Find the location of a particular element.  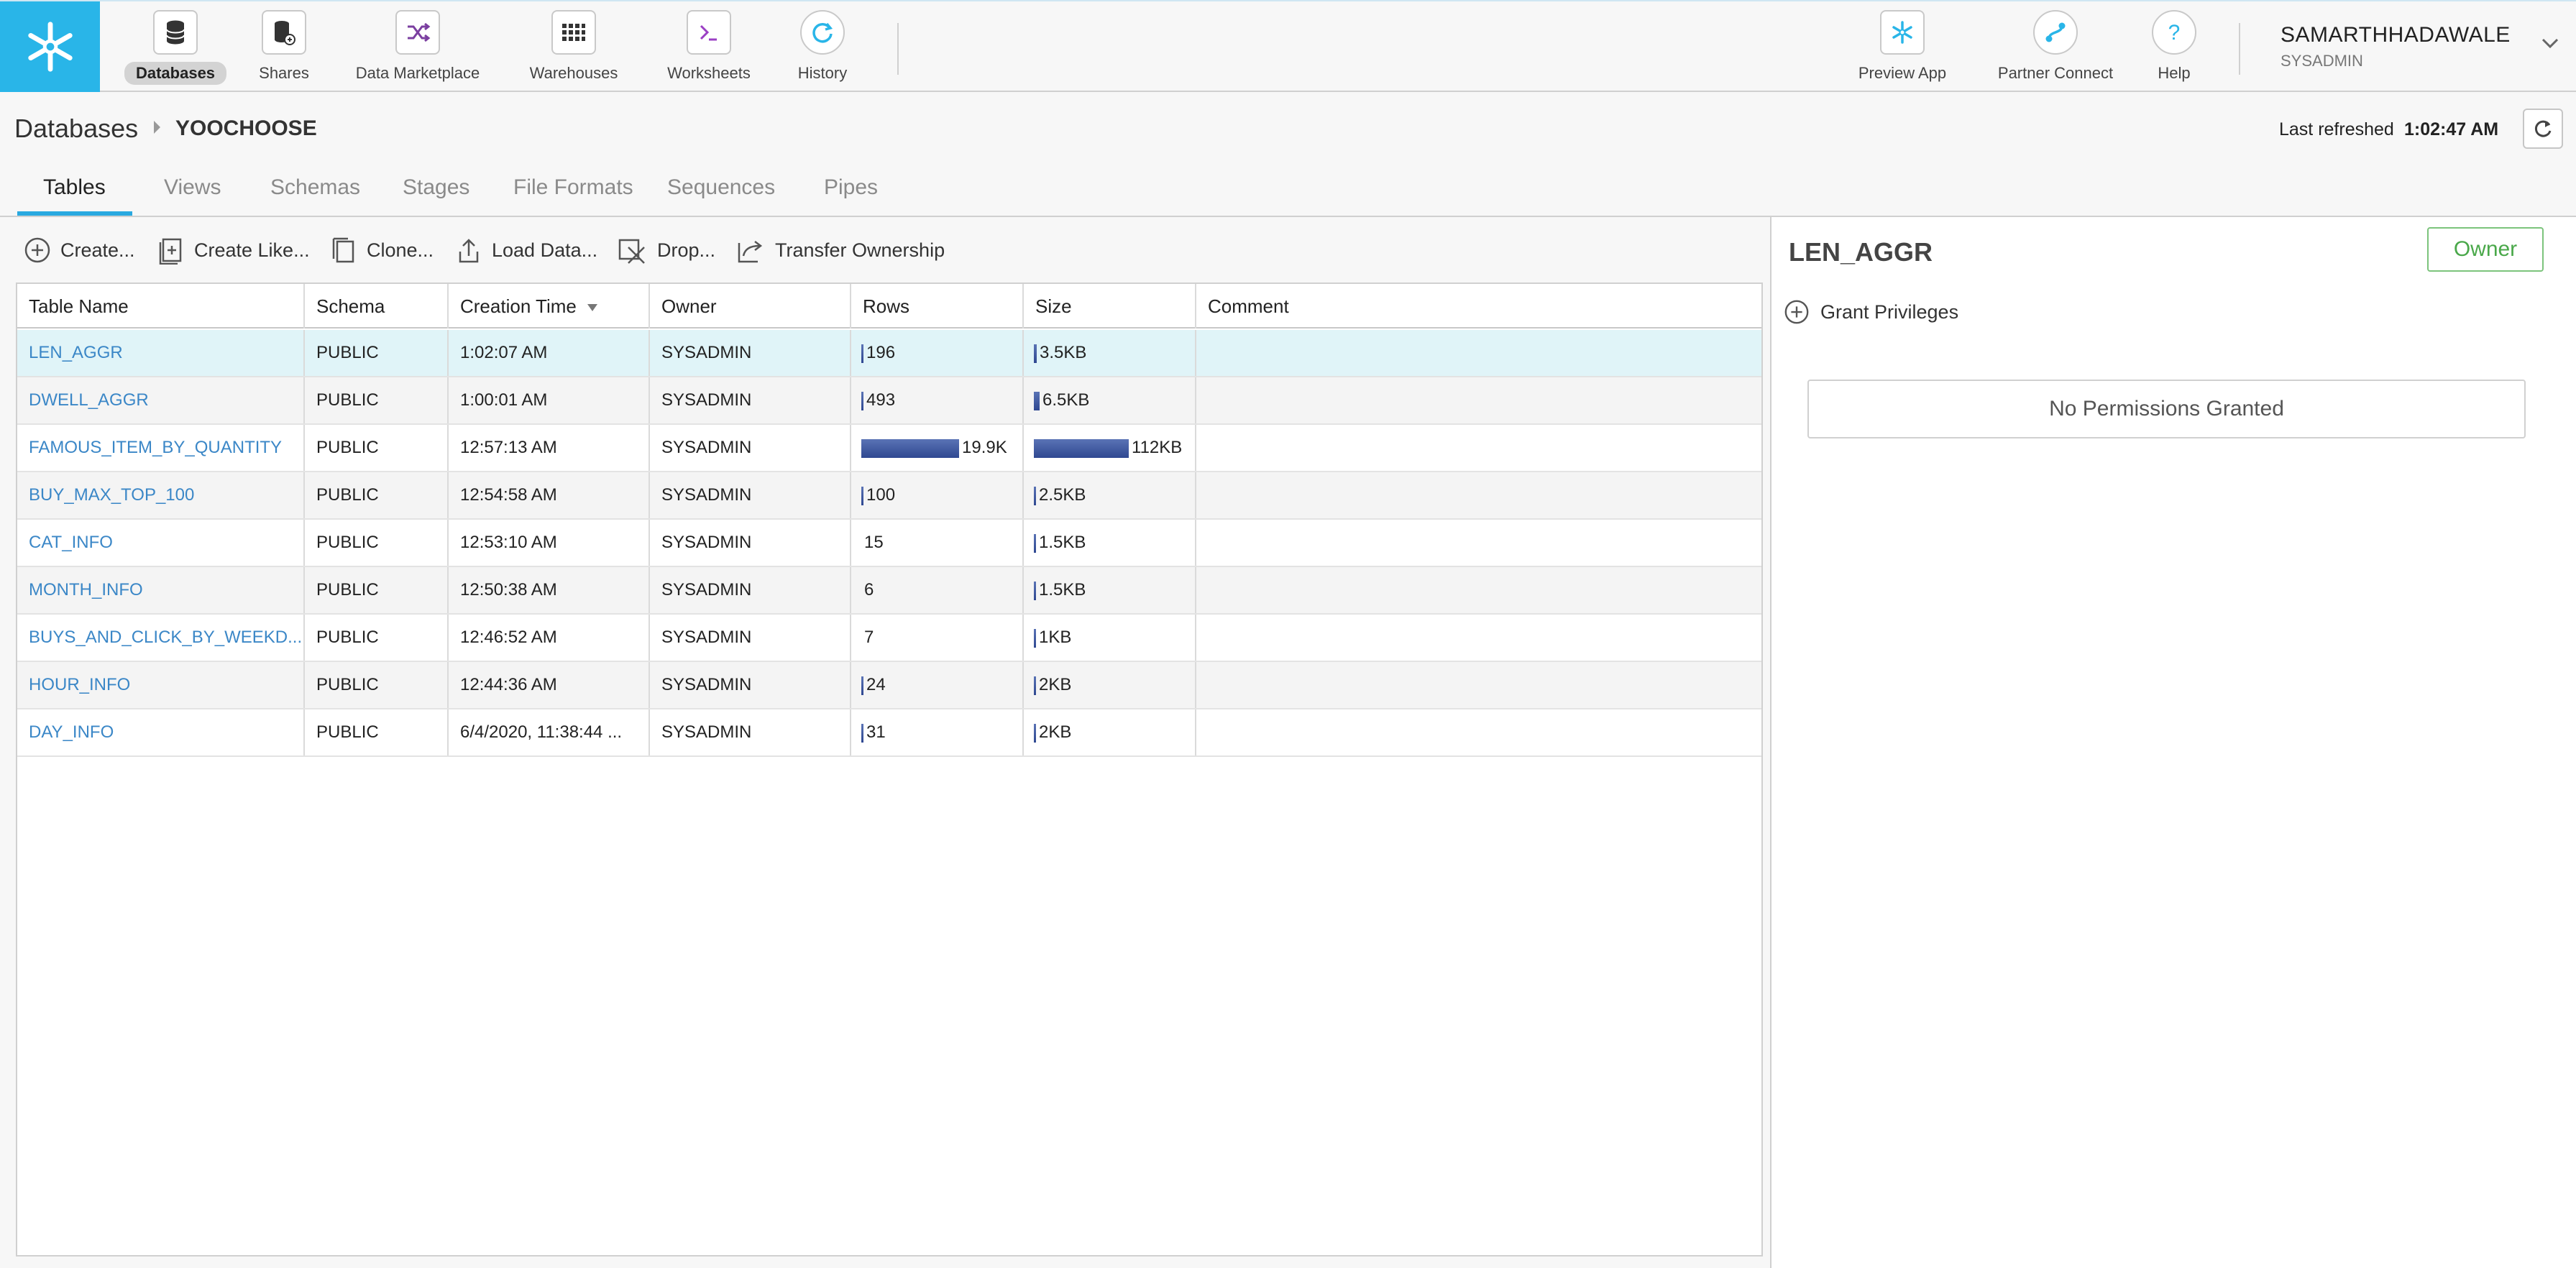

cell-table-name: FAMOUS_ITEM_BY_QUANTITY is located at coordinates (161, 448).